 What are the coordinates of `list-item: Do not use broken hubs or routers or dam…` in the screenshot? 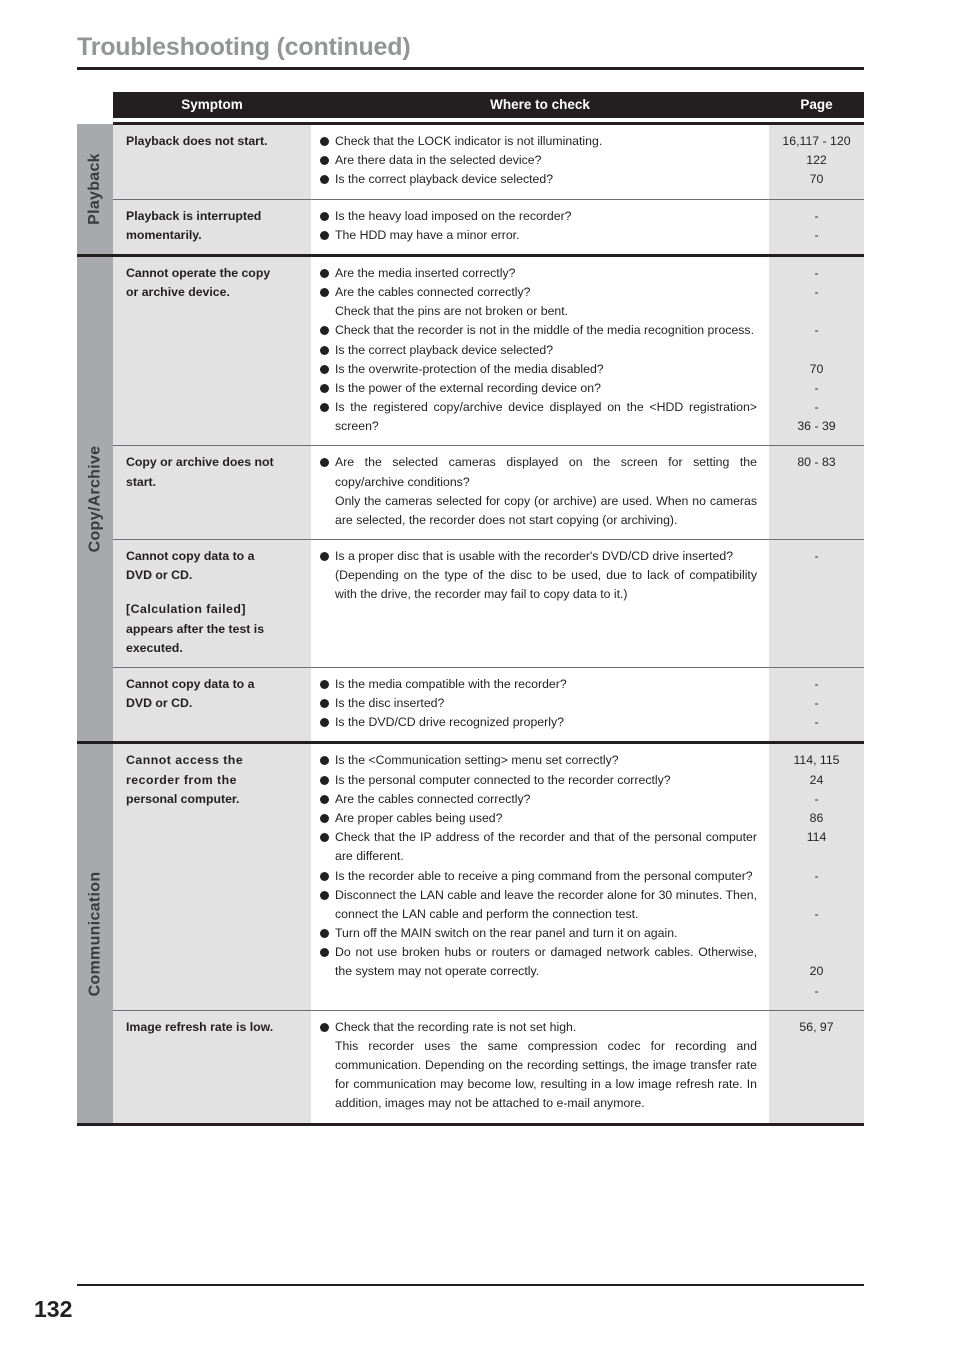 It's located at (538, 962).